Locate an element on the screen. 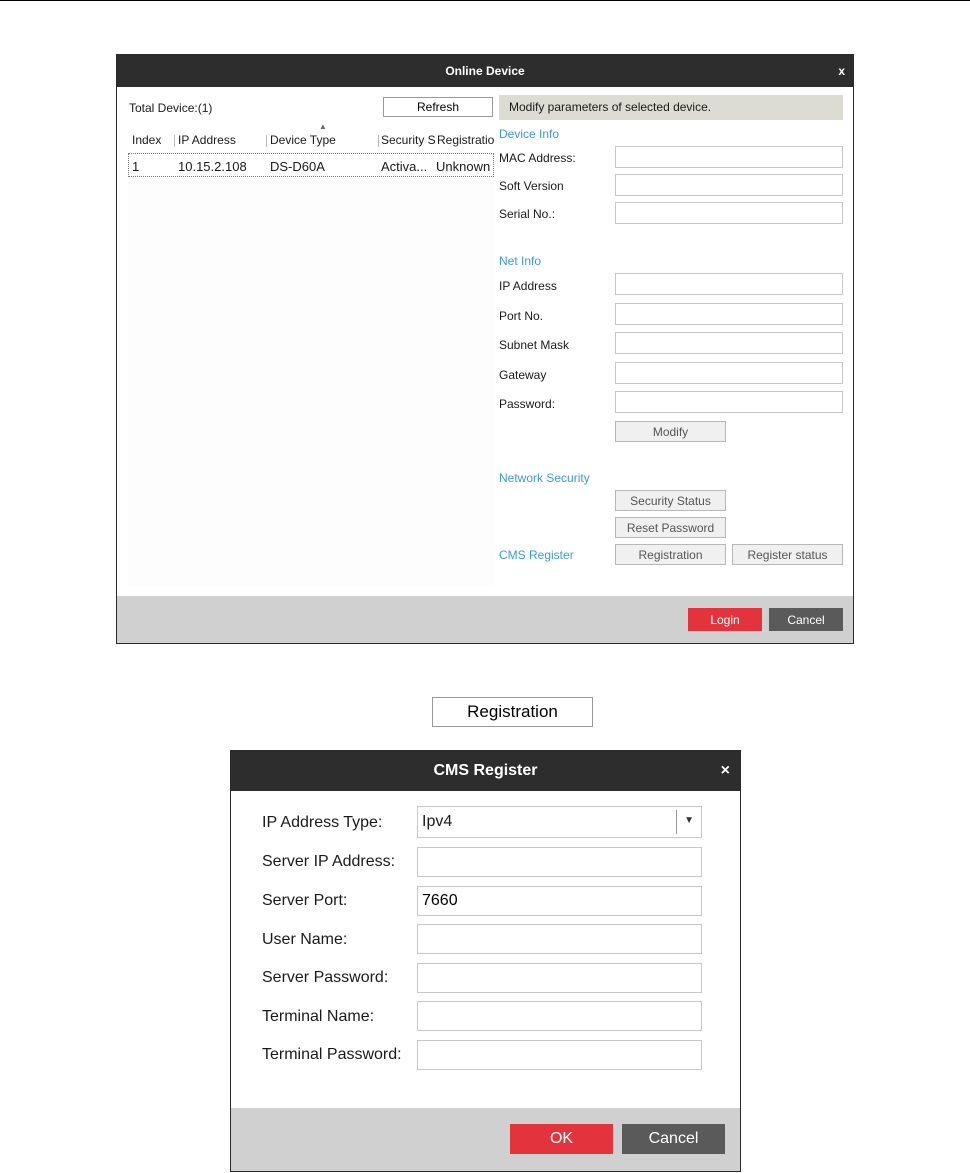 The width and height of the screenshot is (970, 1173). terminal-name-input is located at coordinates (559, 1016).